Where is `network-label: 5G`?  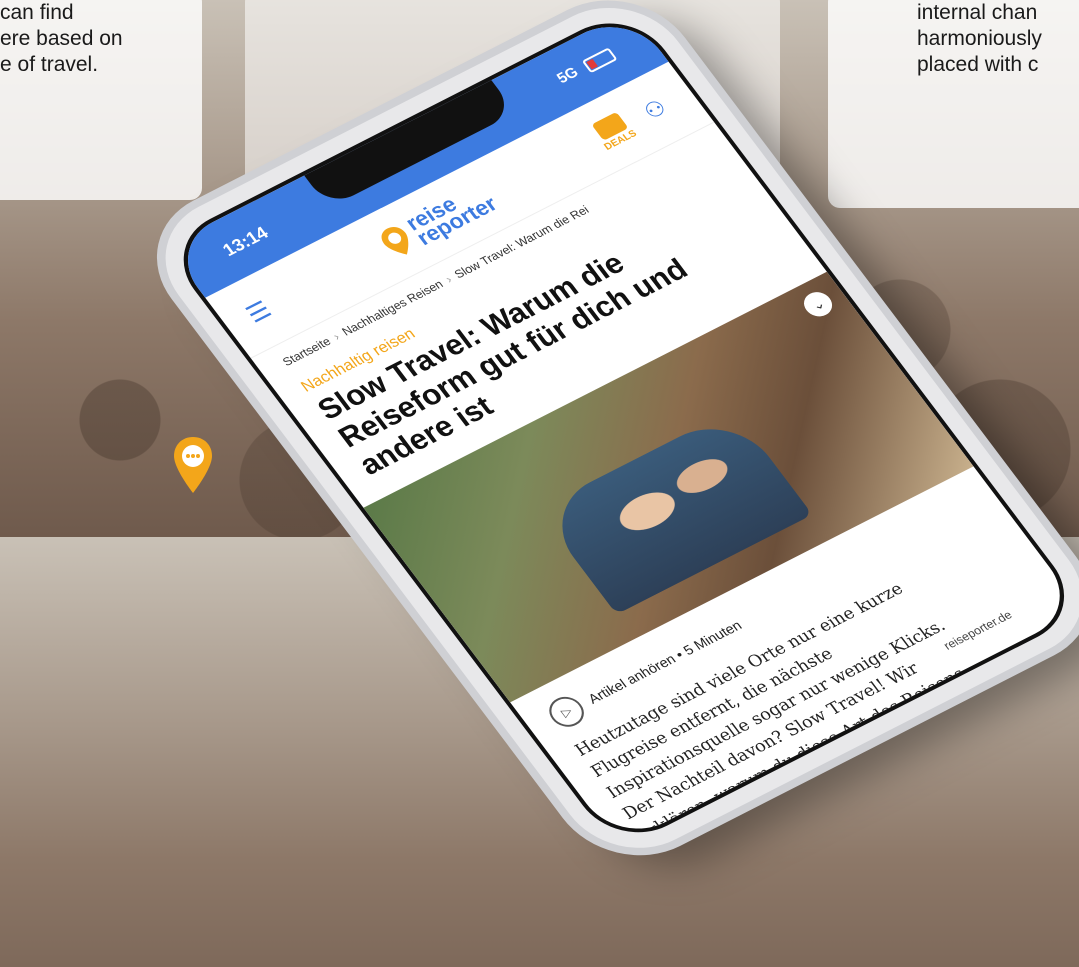 network-label: 5G is located at coordinates (567, 75).